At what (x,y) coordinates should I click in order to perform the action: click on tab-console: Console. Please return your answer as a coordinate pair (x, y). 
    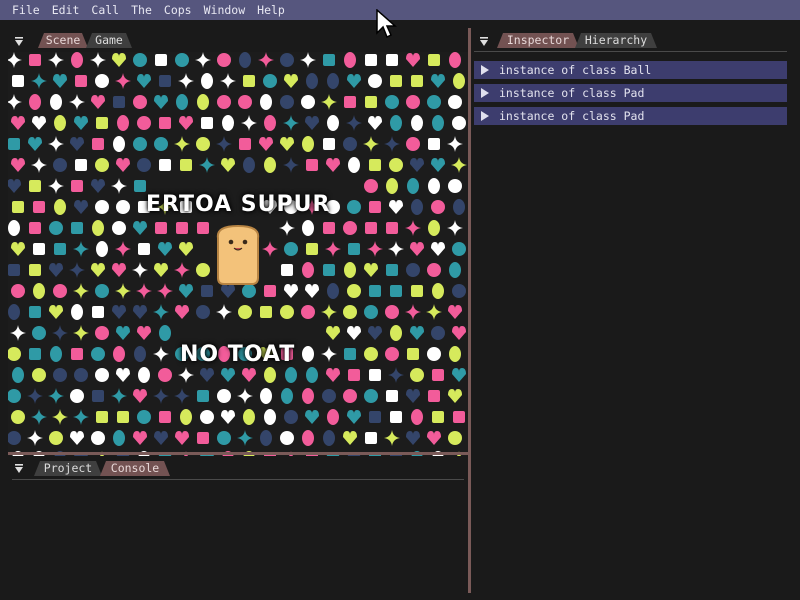
    Looking at the image, I should click on (135, 468).